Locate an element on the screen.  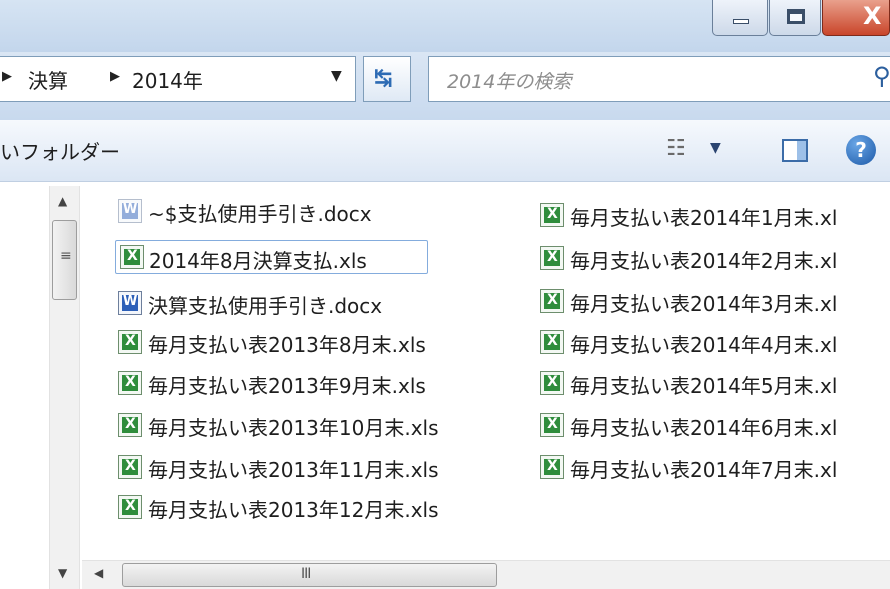
help-icon: ? is located at coordinates (861, 150).